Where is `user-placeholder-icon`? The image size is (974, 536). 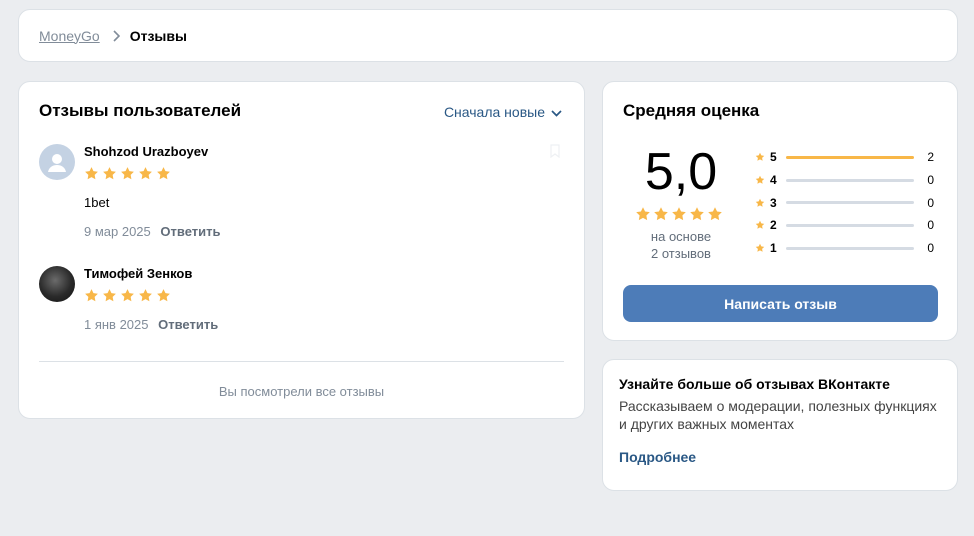 user-placeholder-icon is located at coordinates (57, 163).